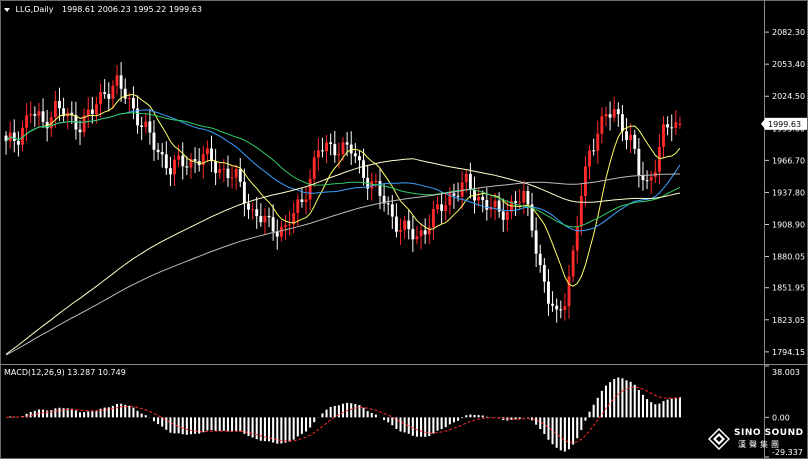  Describe the element at coordinates (760, 444) in the screenshot. I see `logo-name-cn: 漢聲集團` at that location.